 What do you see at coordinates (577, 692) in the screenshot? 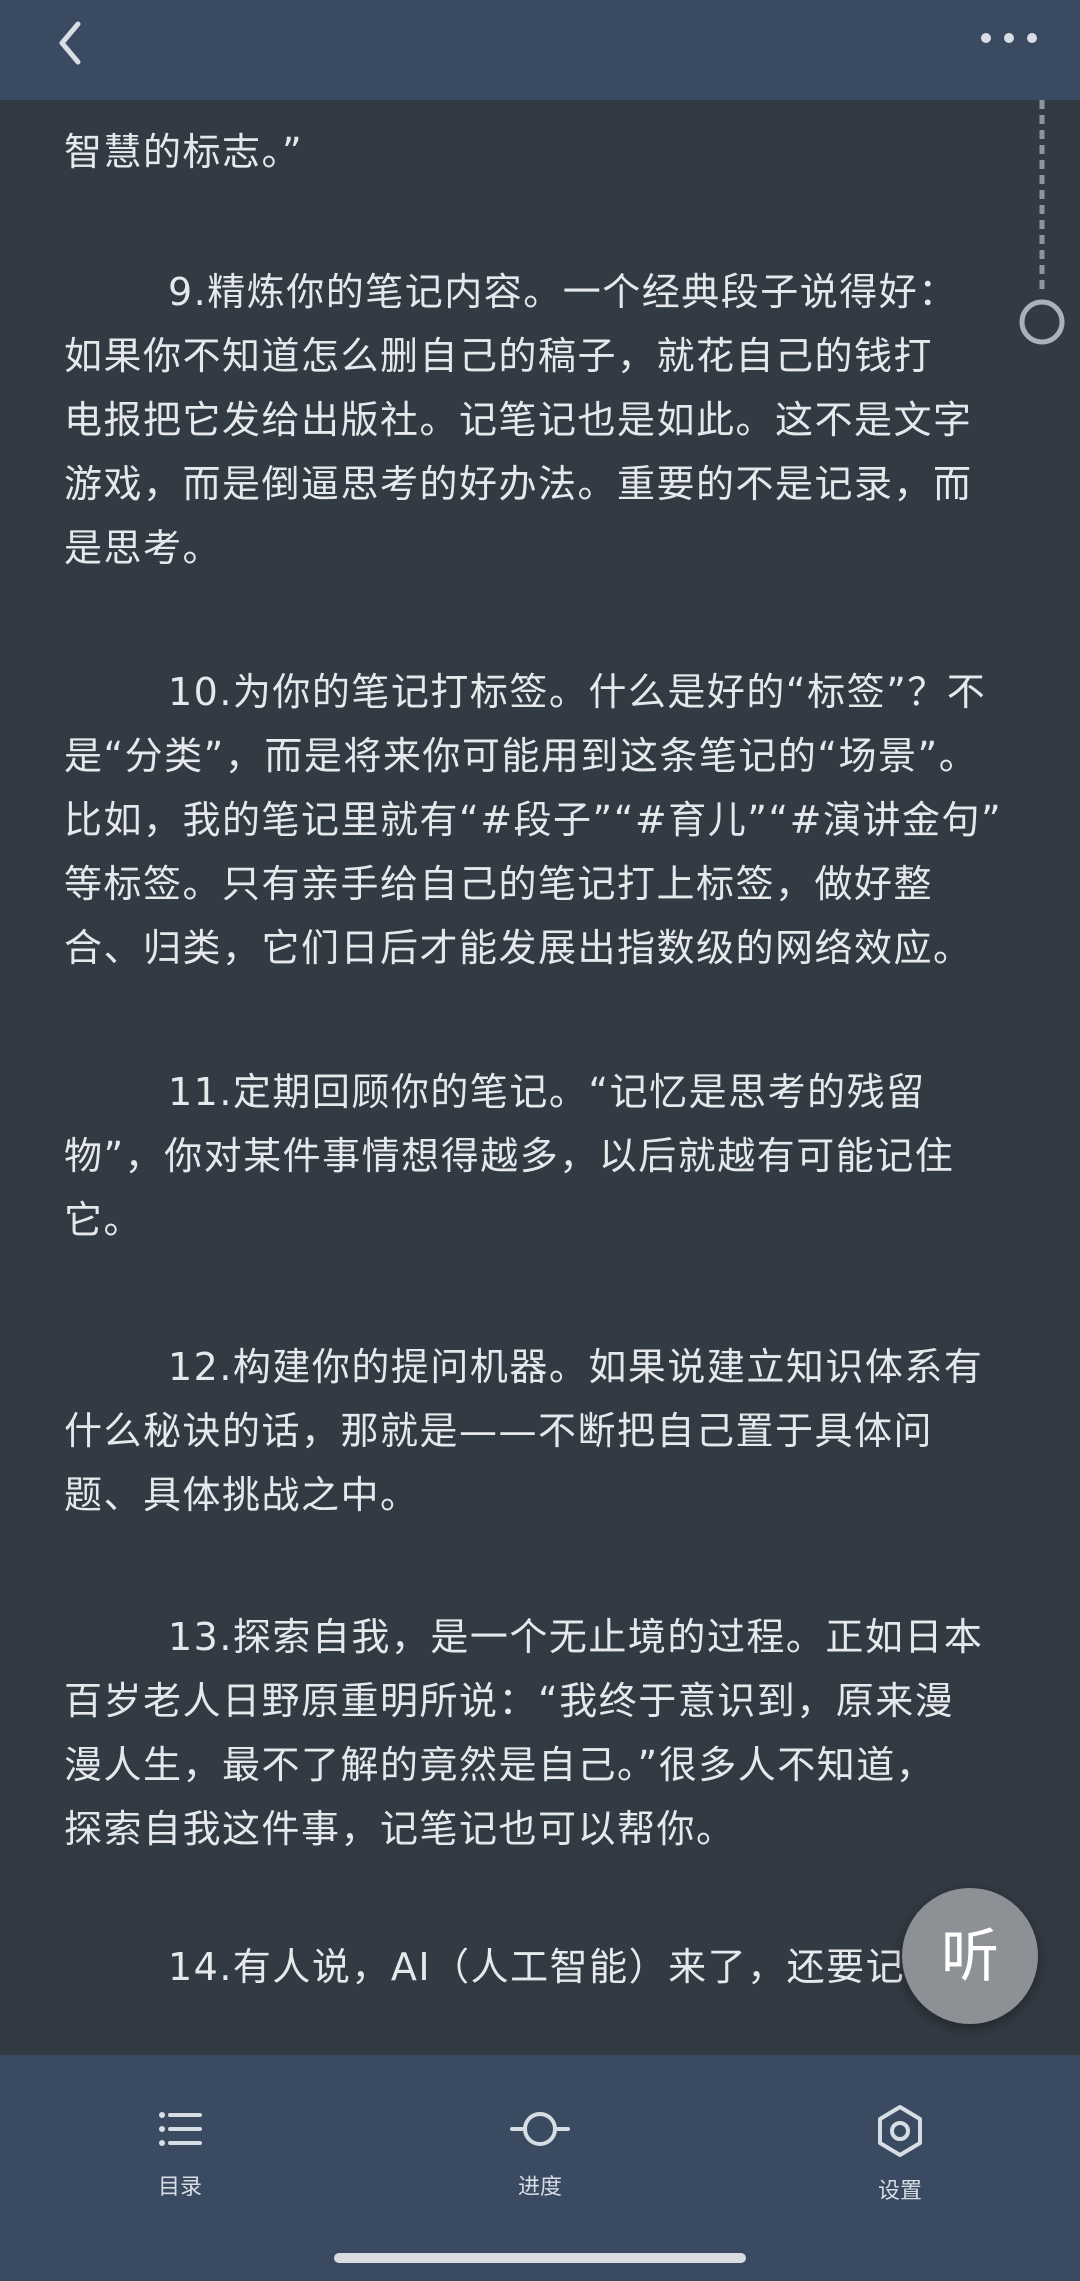
I see `text-line: 10.为你的笔记打标签。什么是好的“标签”？不` at bounding box center [577, 692].